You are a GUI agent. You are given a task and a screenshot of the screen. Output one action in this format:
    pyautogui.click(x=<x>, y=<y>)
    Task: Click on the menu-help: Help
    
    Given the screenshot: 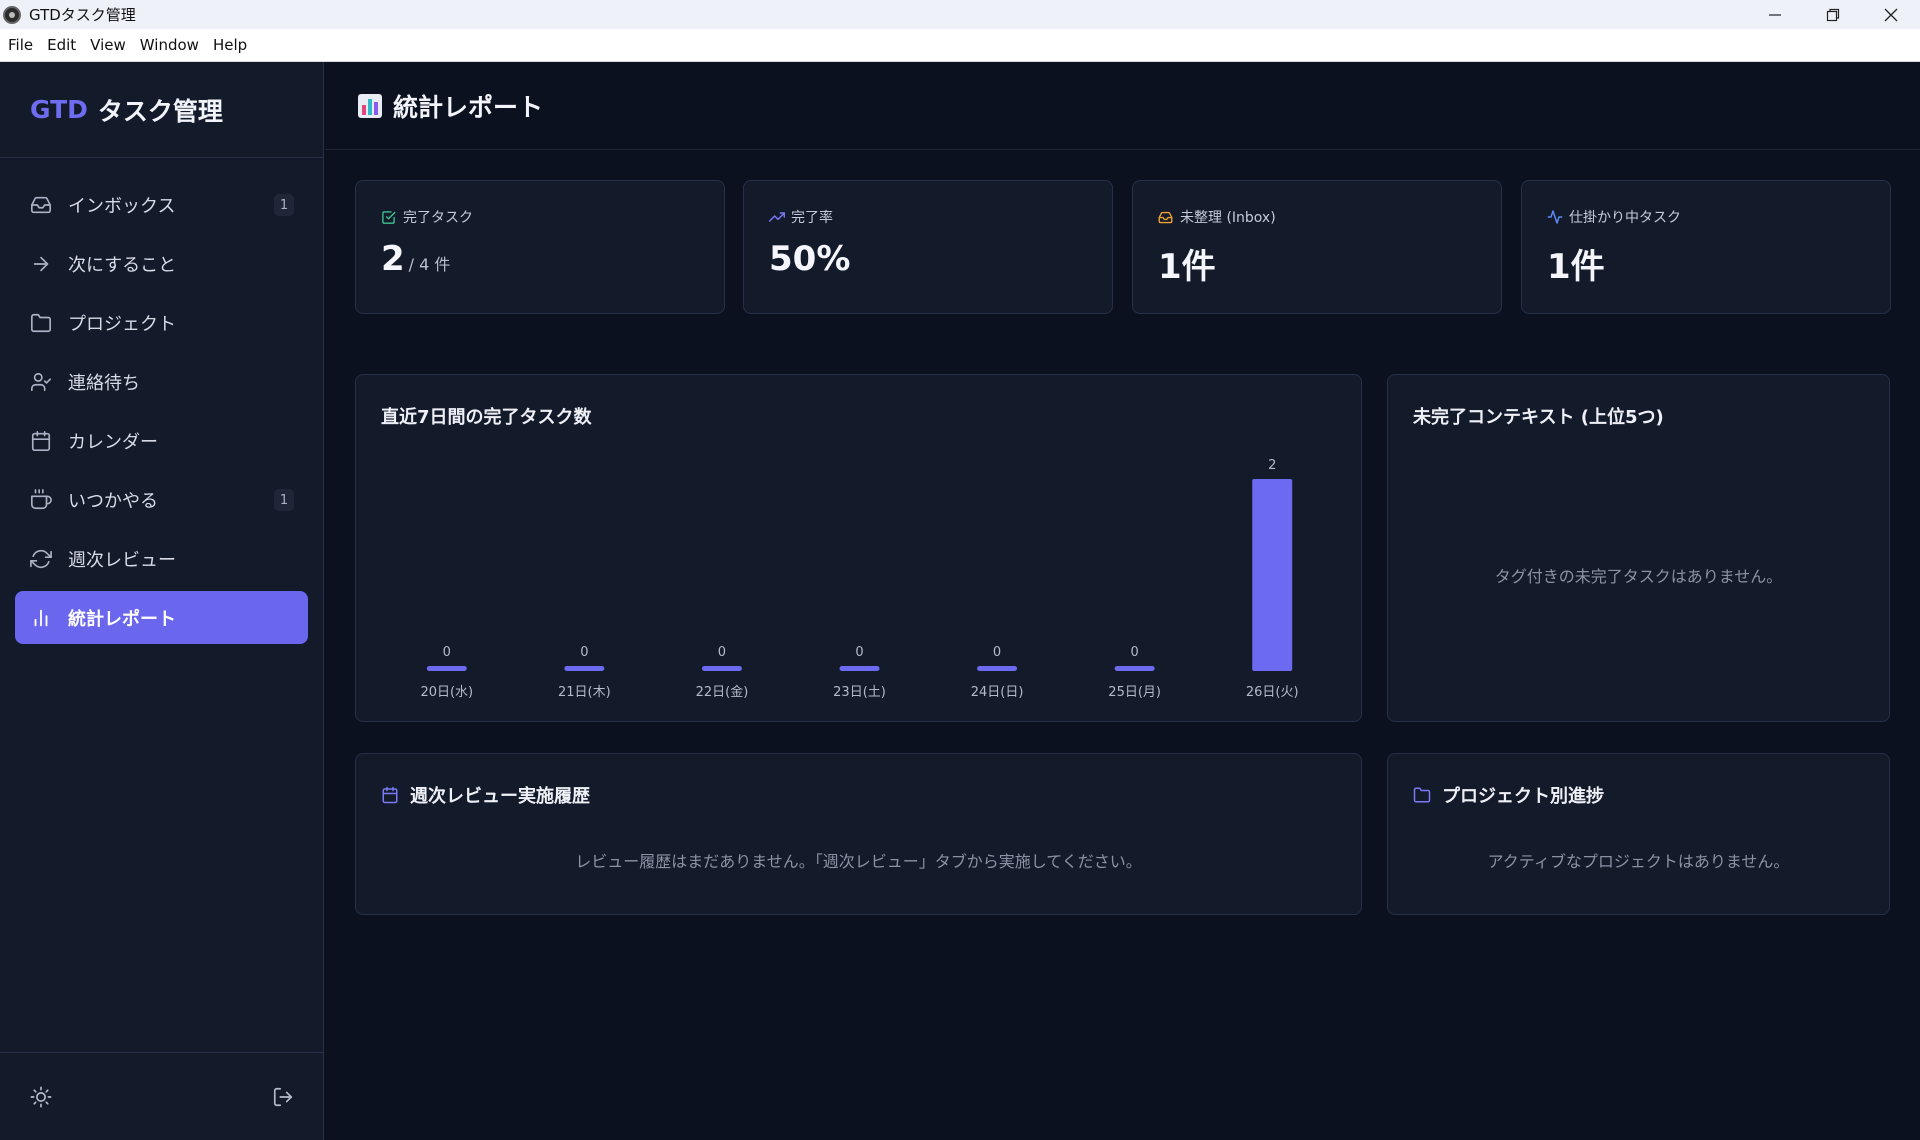 What is the action you would take?
    pyautogui.click(x=230, y=45)
    